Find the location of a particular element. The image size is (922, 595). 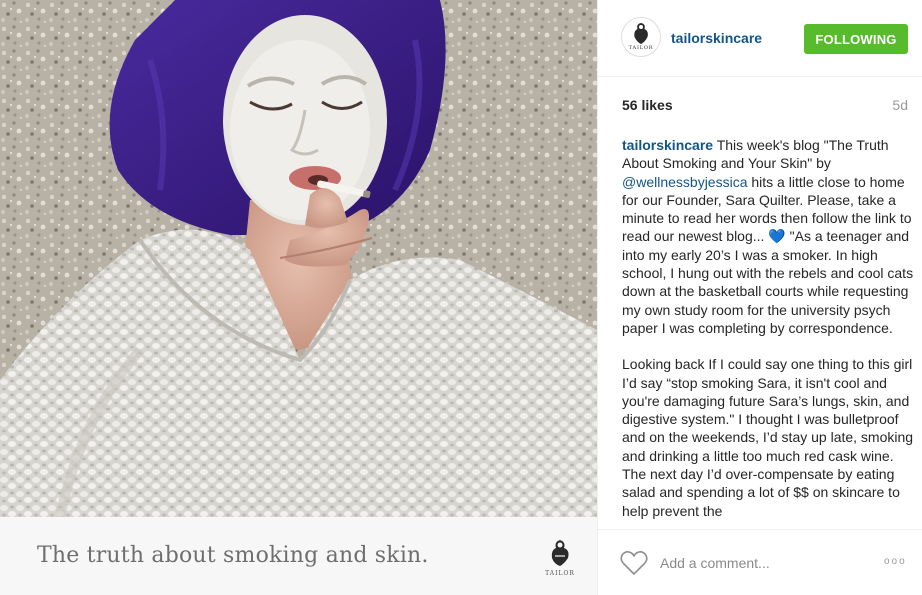

caption-logo-word: TAILOR is located at coordinates (560, 573).